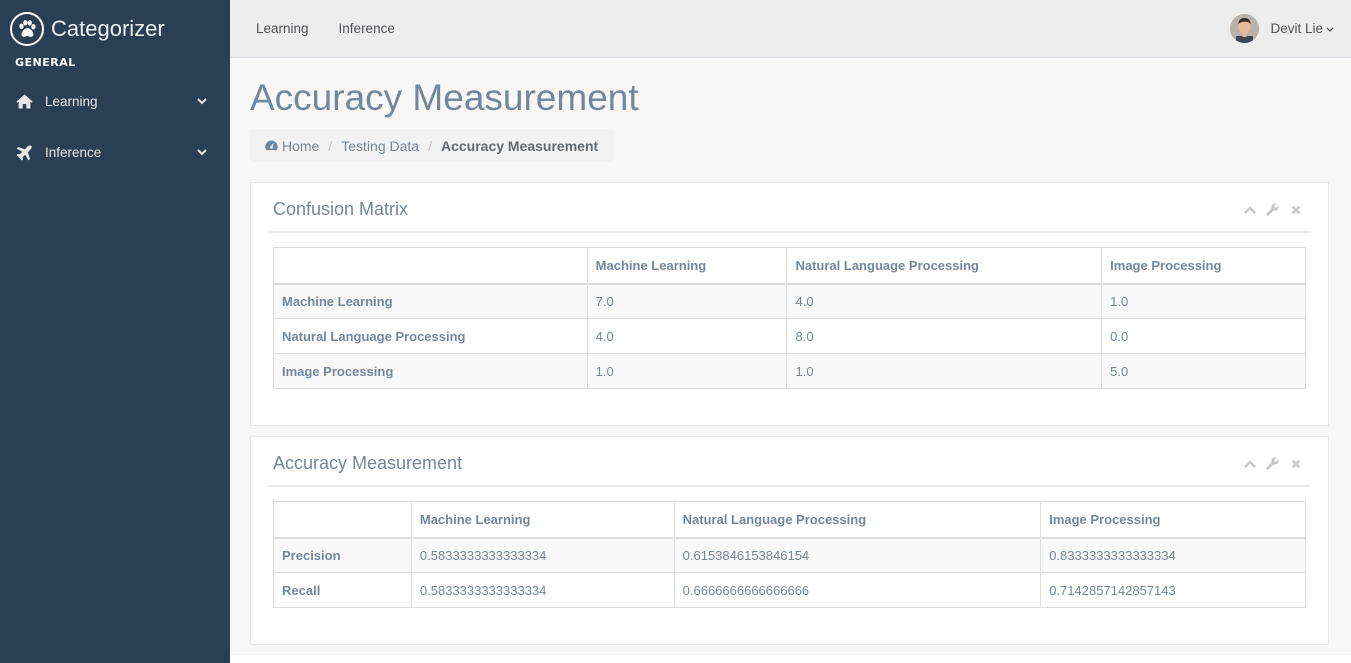 The width and height of the screenshot is (1351, 663). What do you see at coordinates (367, 28) in the screenshot?
I see `nav-link-inference: Inference` at bounding box center [367, 28].